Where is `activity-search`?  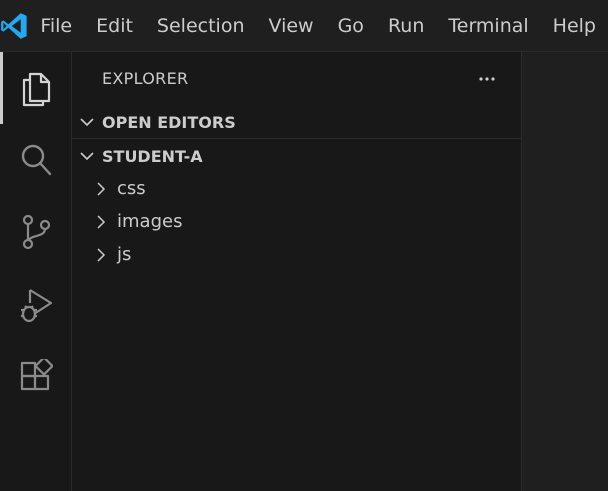
activity-search is located at coordinates (35, 160).